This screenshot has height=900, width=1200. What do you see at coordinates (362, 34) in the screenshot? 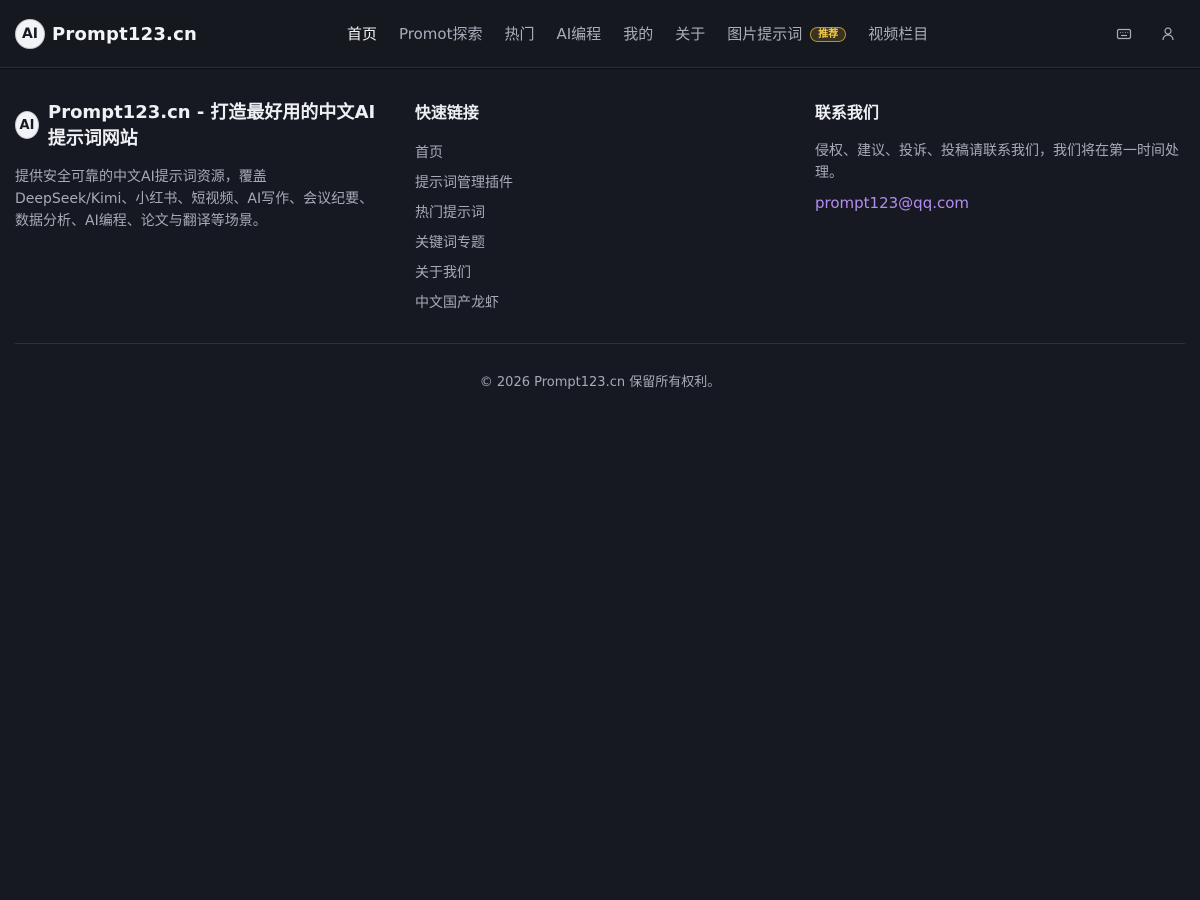
I see `nav-item-home: 首页` at bounding box center [362, 34].